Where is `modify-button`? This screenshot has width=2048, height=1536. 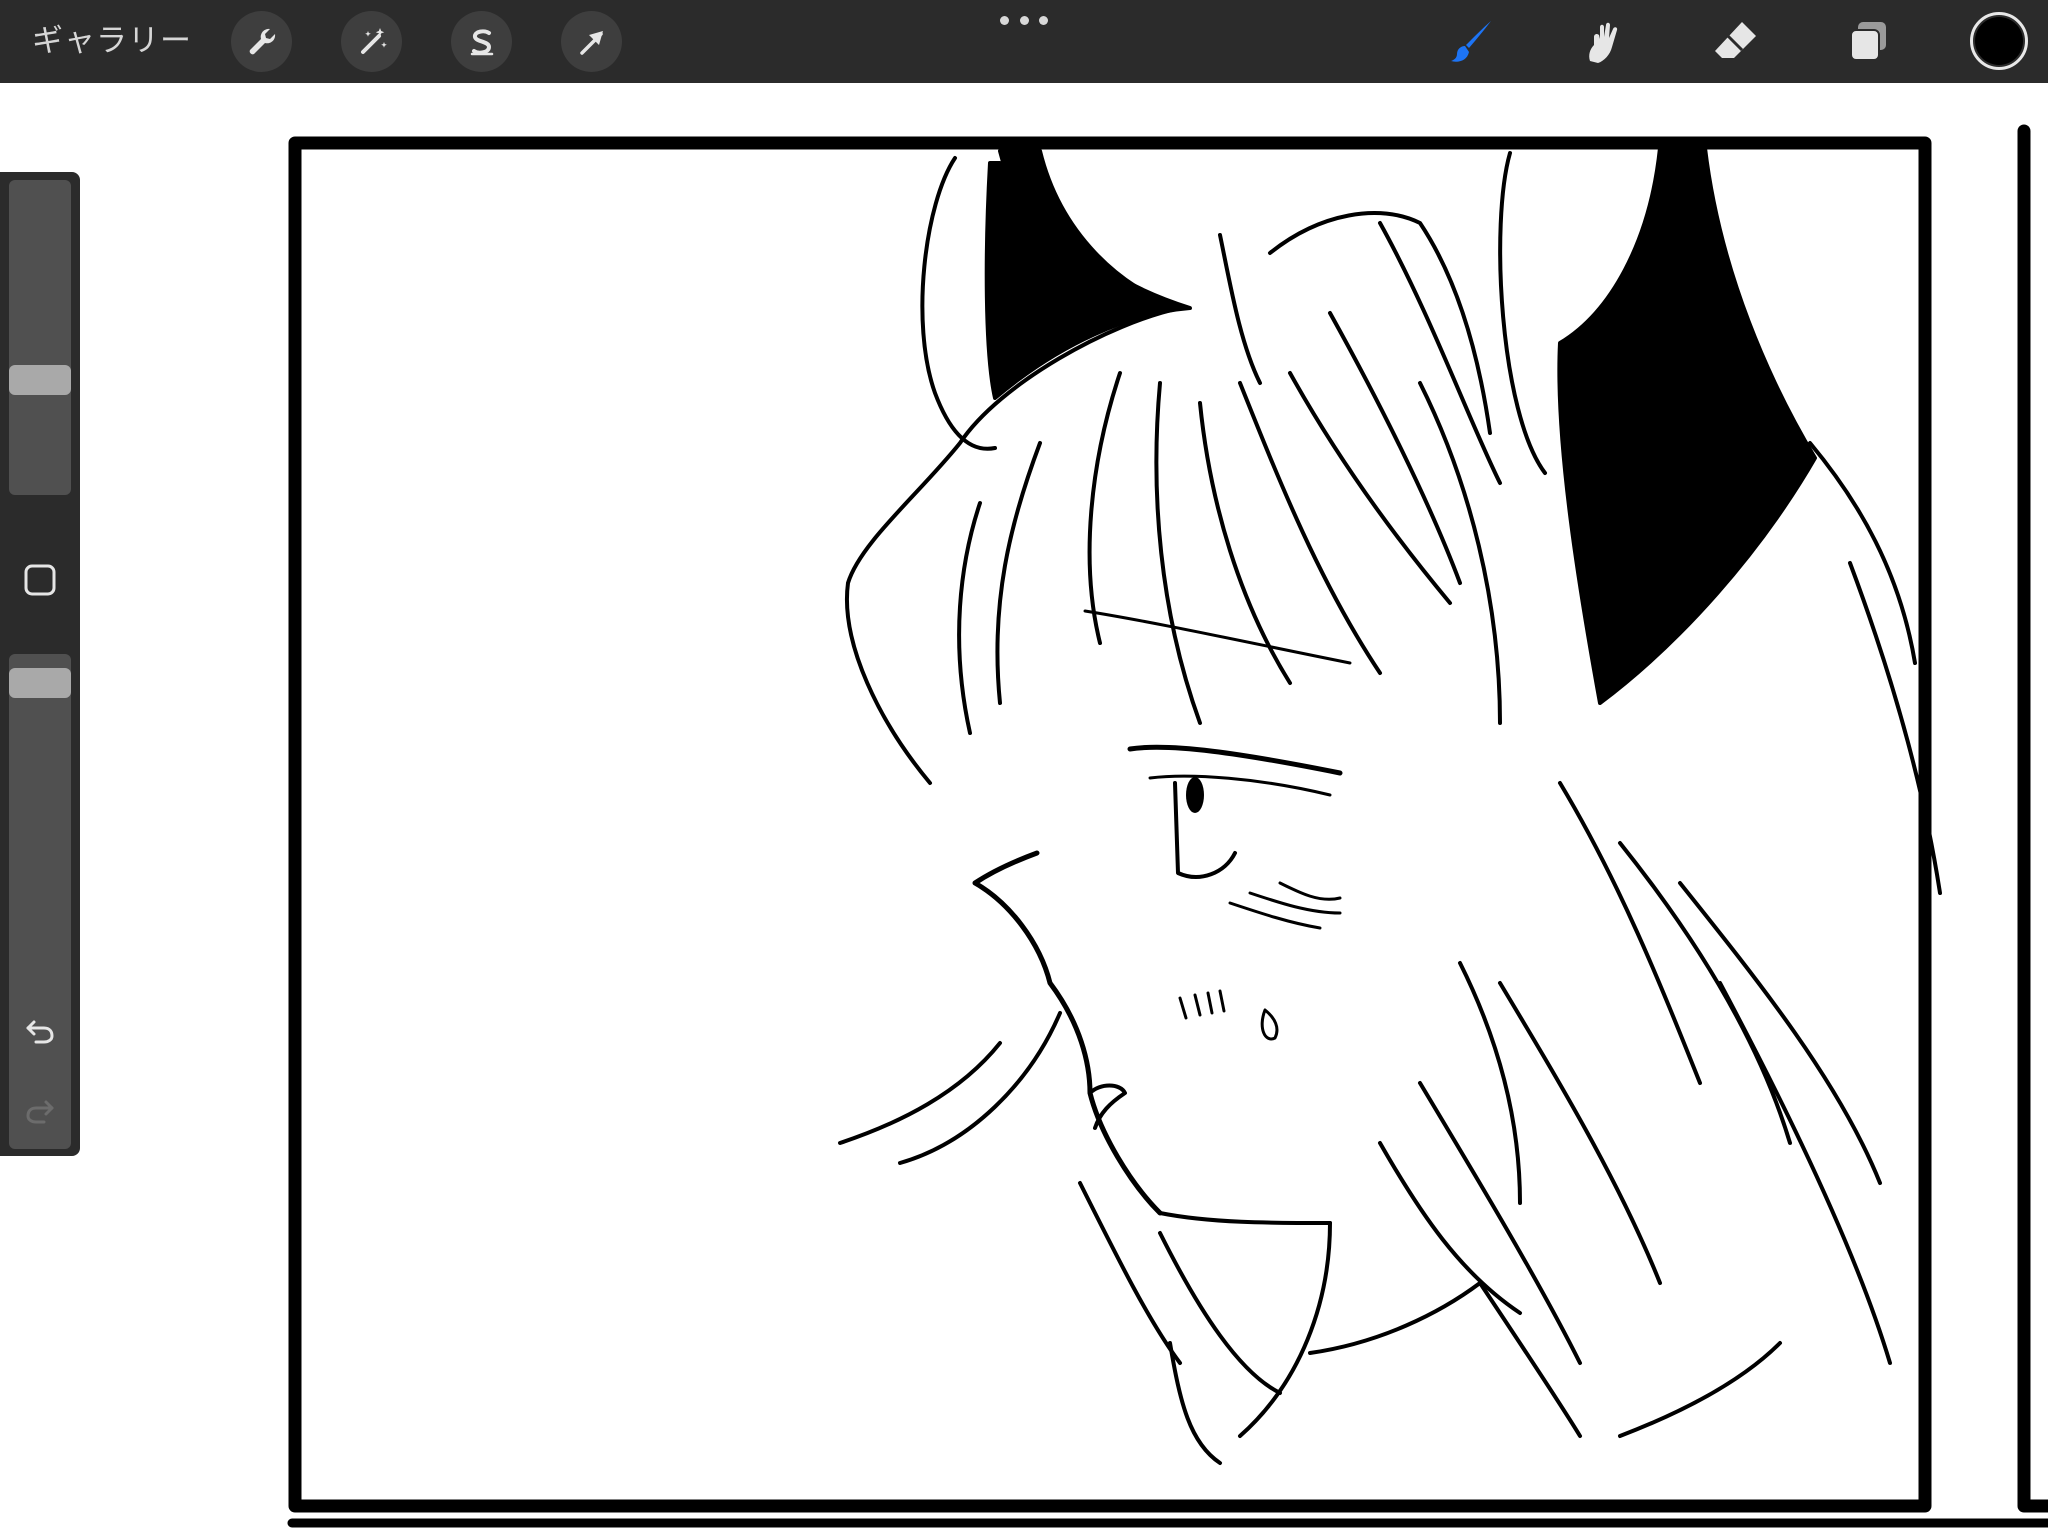
modify-button is located at coordinates (40, 580).